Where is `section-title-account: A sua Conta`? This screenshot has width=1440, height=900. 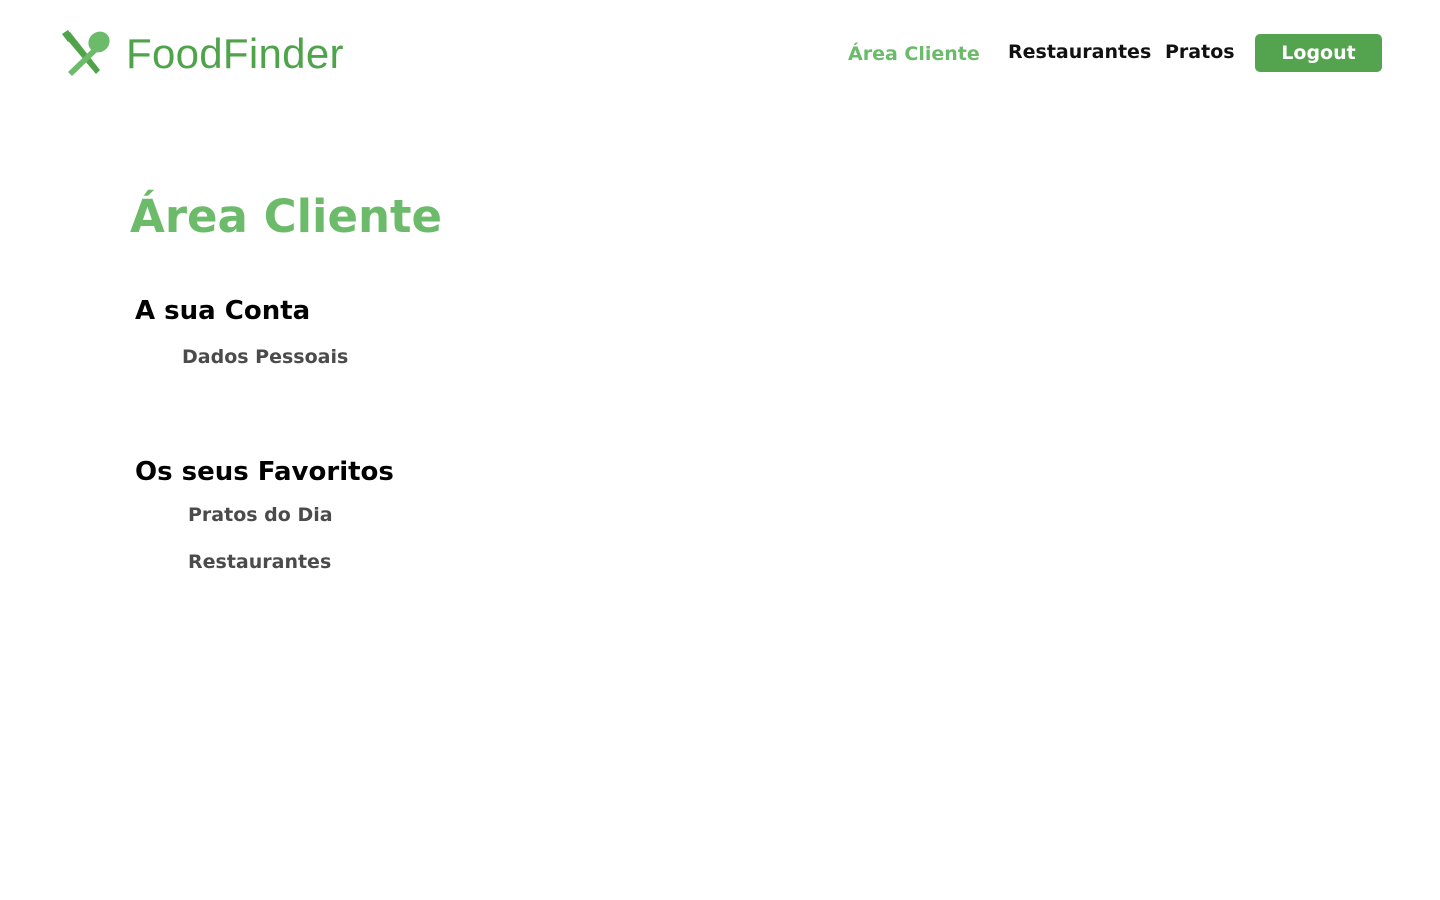 section-title-account: A sua Conta is located at coordinates (223, 311).